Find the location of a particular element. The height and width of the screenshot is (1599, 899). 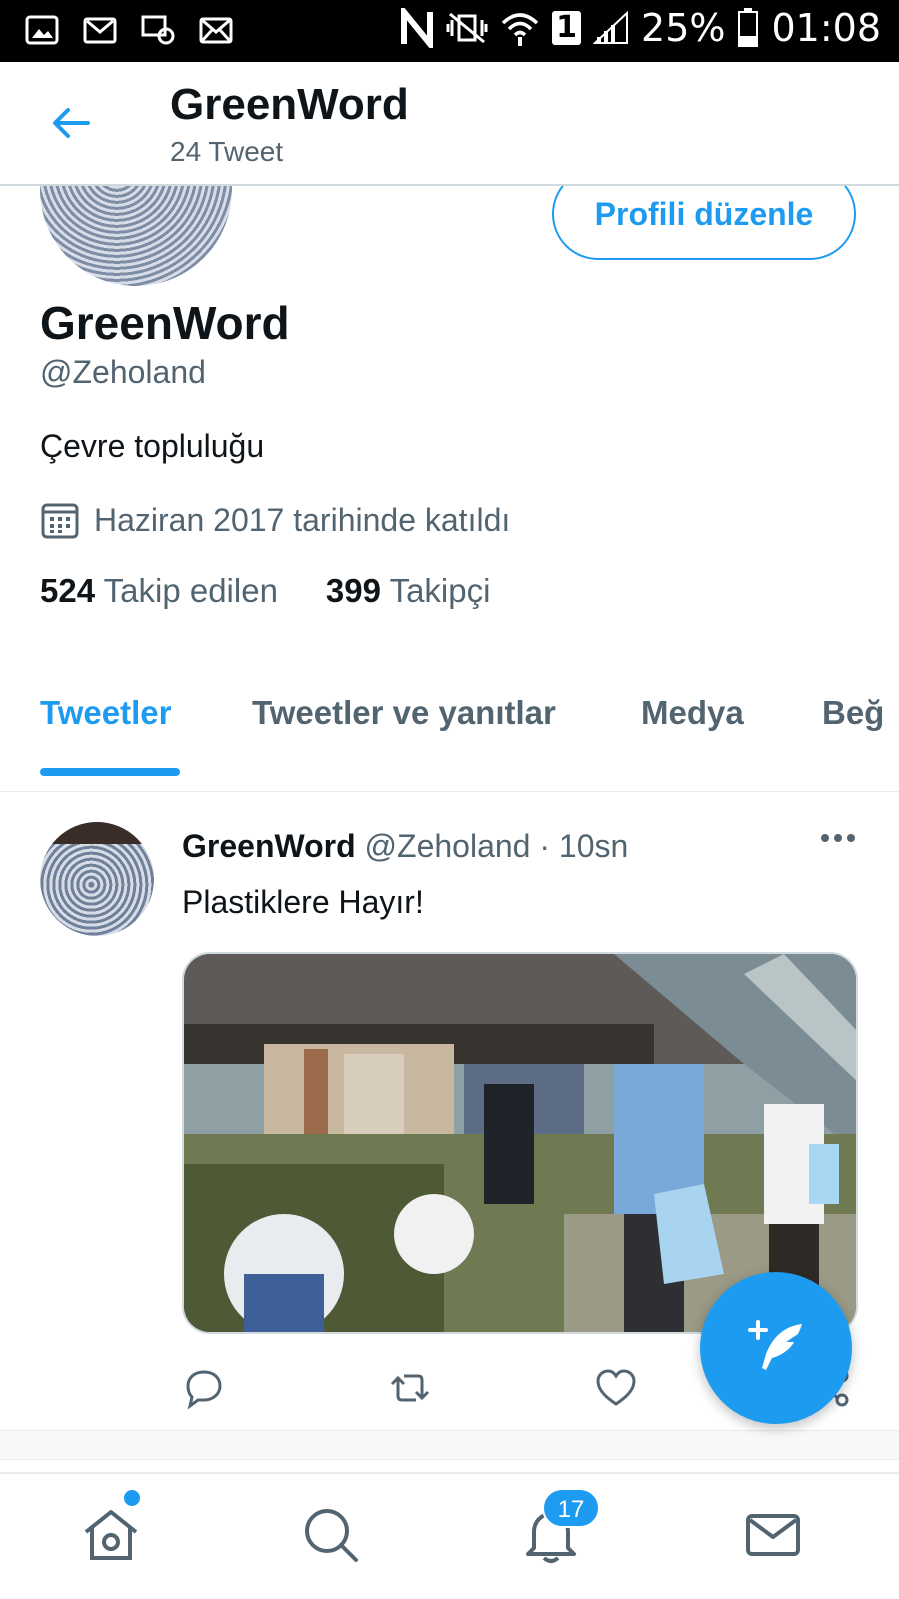

profile-header-bar: GreenWord 24 Tweet is located at coordinates (449, 124).